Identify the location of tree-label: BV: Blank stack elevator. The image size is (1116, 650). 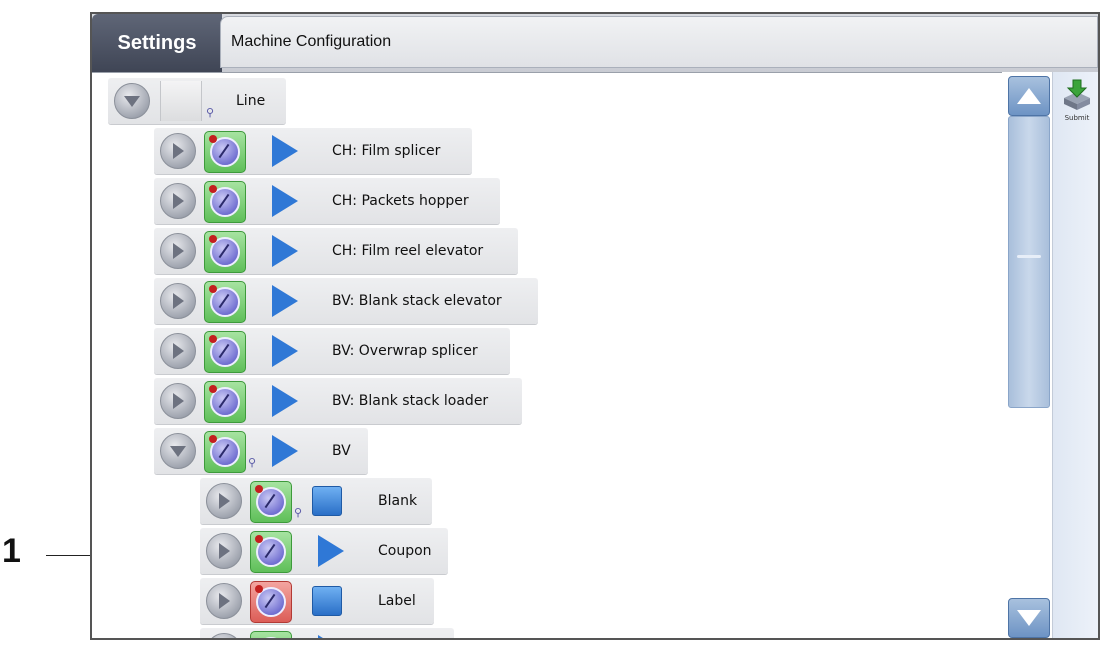
(417, 301).